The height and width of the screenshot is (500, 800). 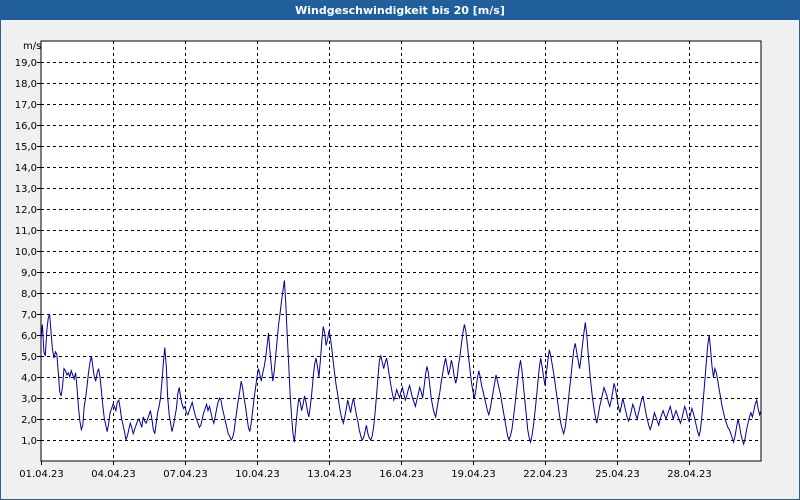 What do you see at coordinates (473, 474) in the screenshot?
I see `x-tick-label: 19.04.23` at bounding box center [473, 474].